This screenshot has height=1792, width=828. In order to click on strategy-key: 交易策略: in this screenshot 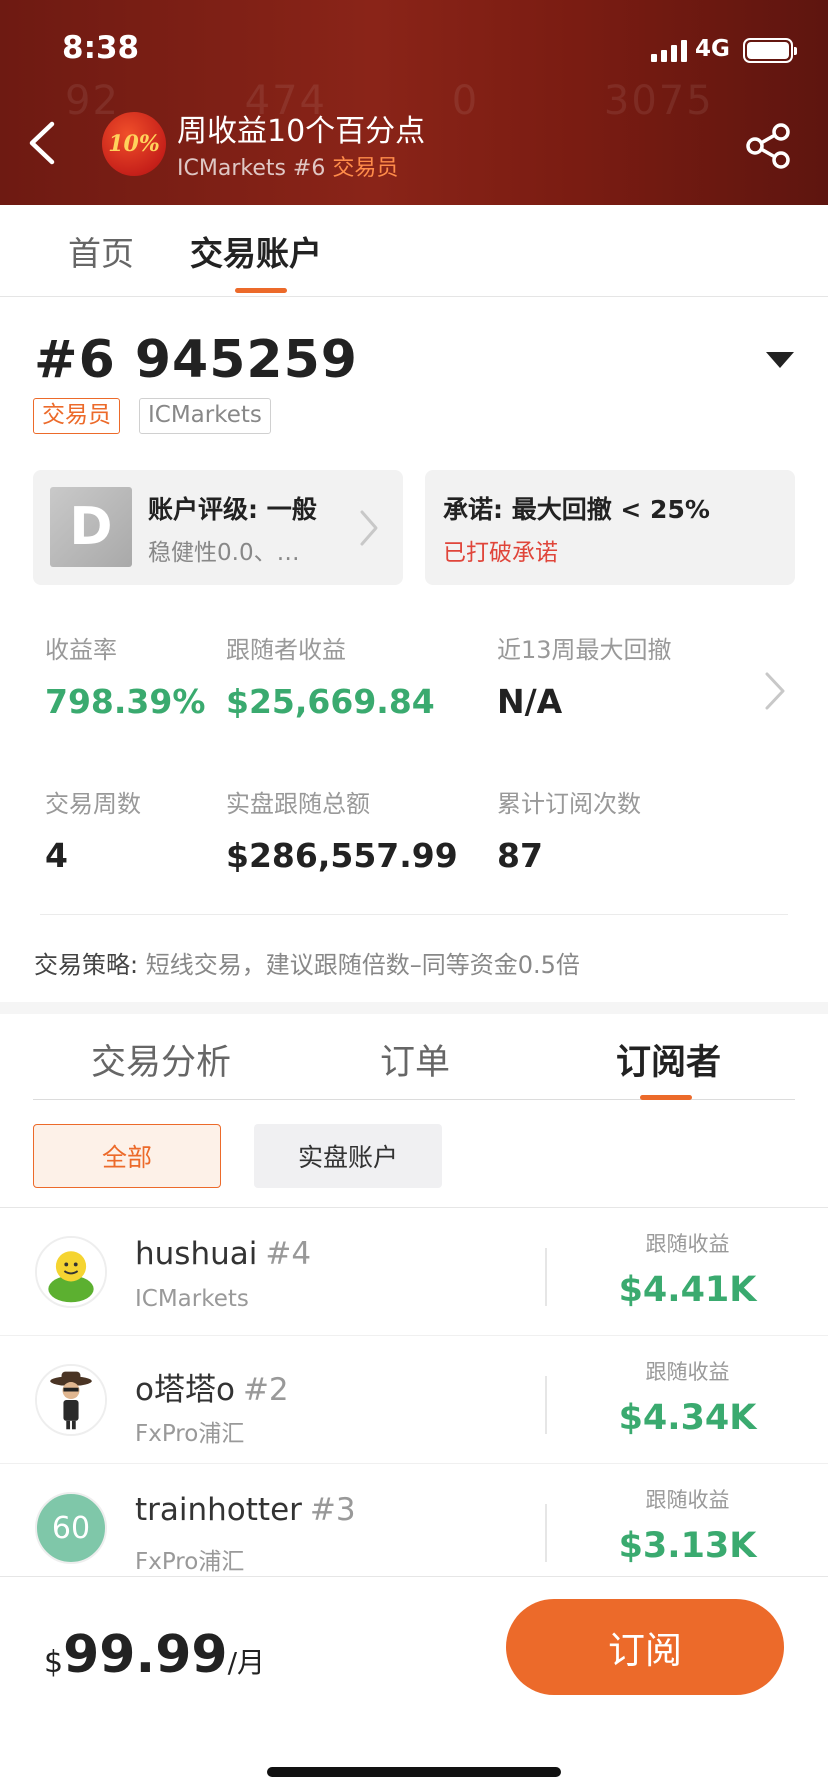, I will do `click(86, 965)`.